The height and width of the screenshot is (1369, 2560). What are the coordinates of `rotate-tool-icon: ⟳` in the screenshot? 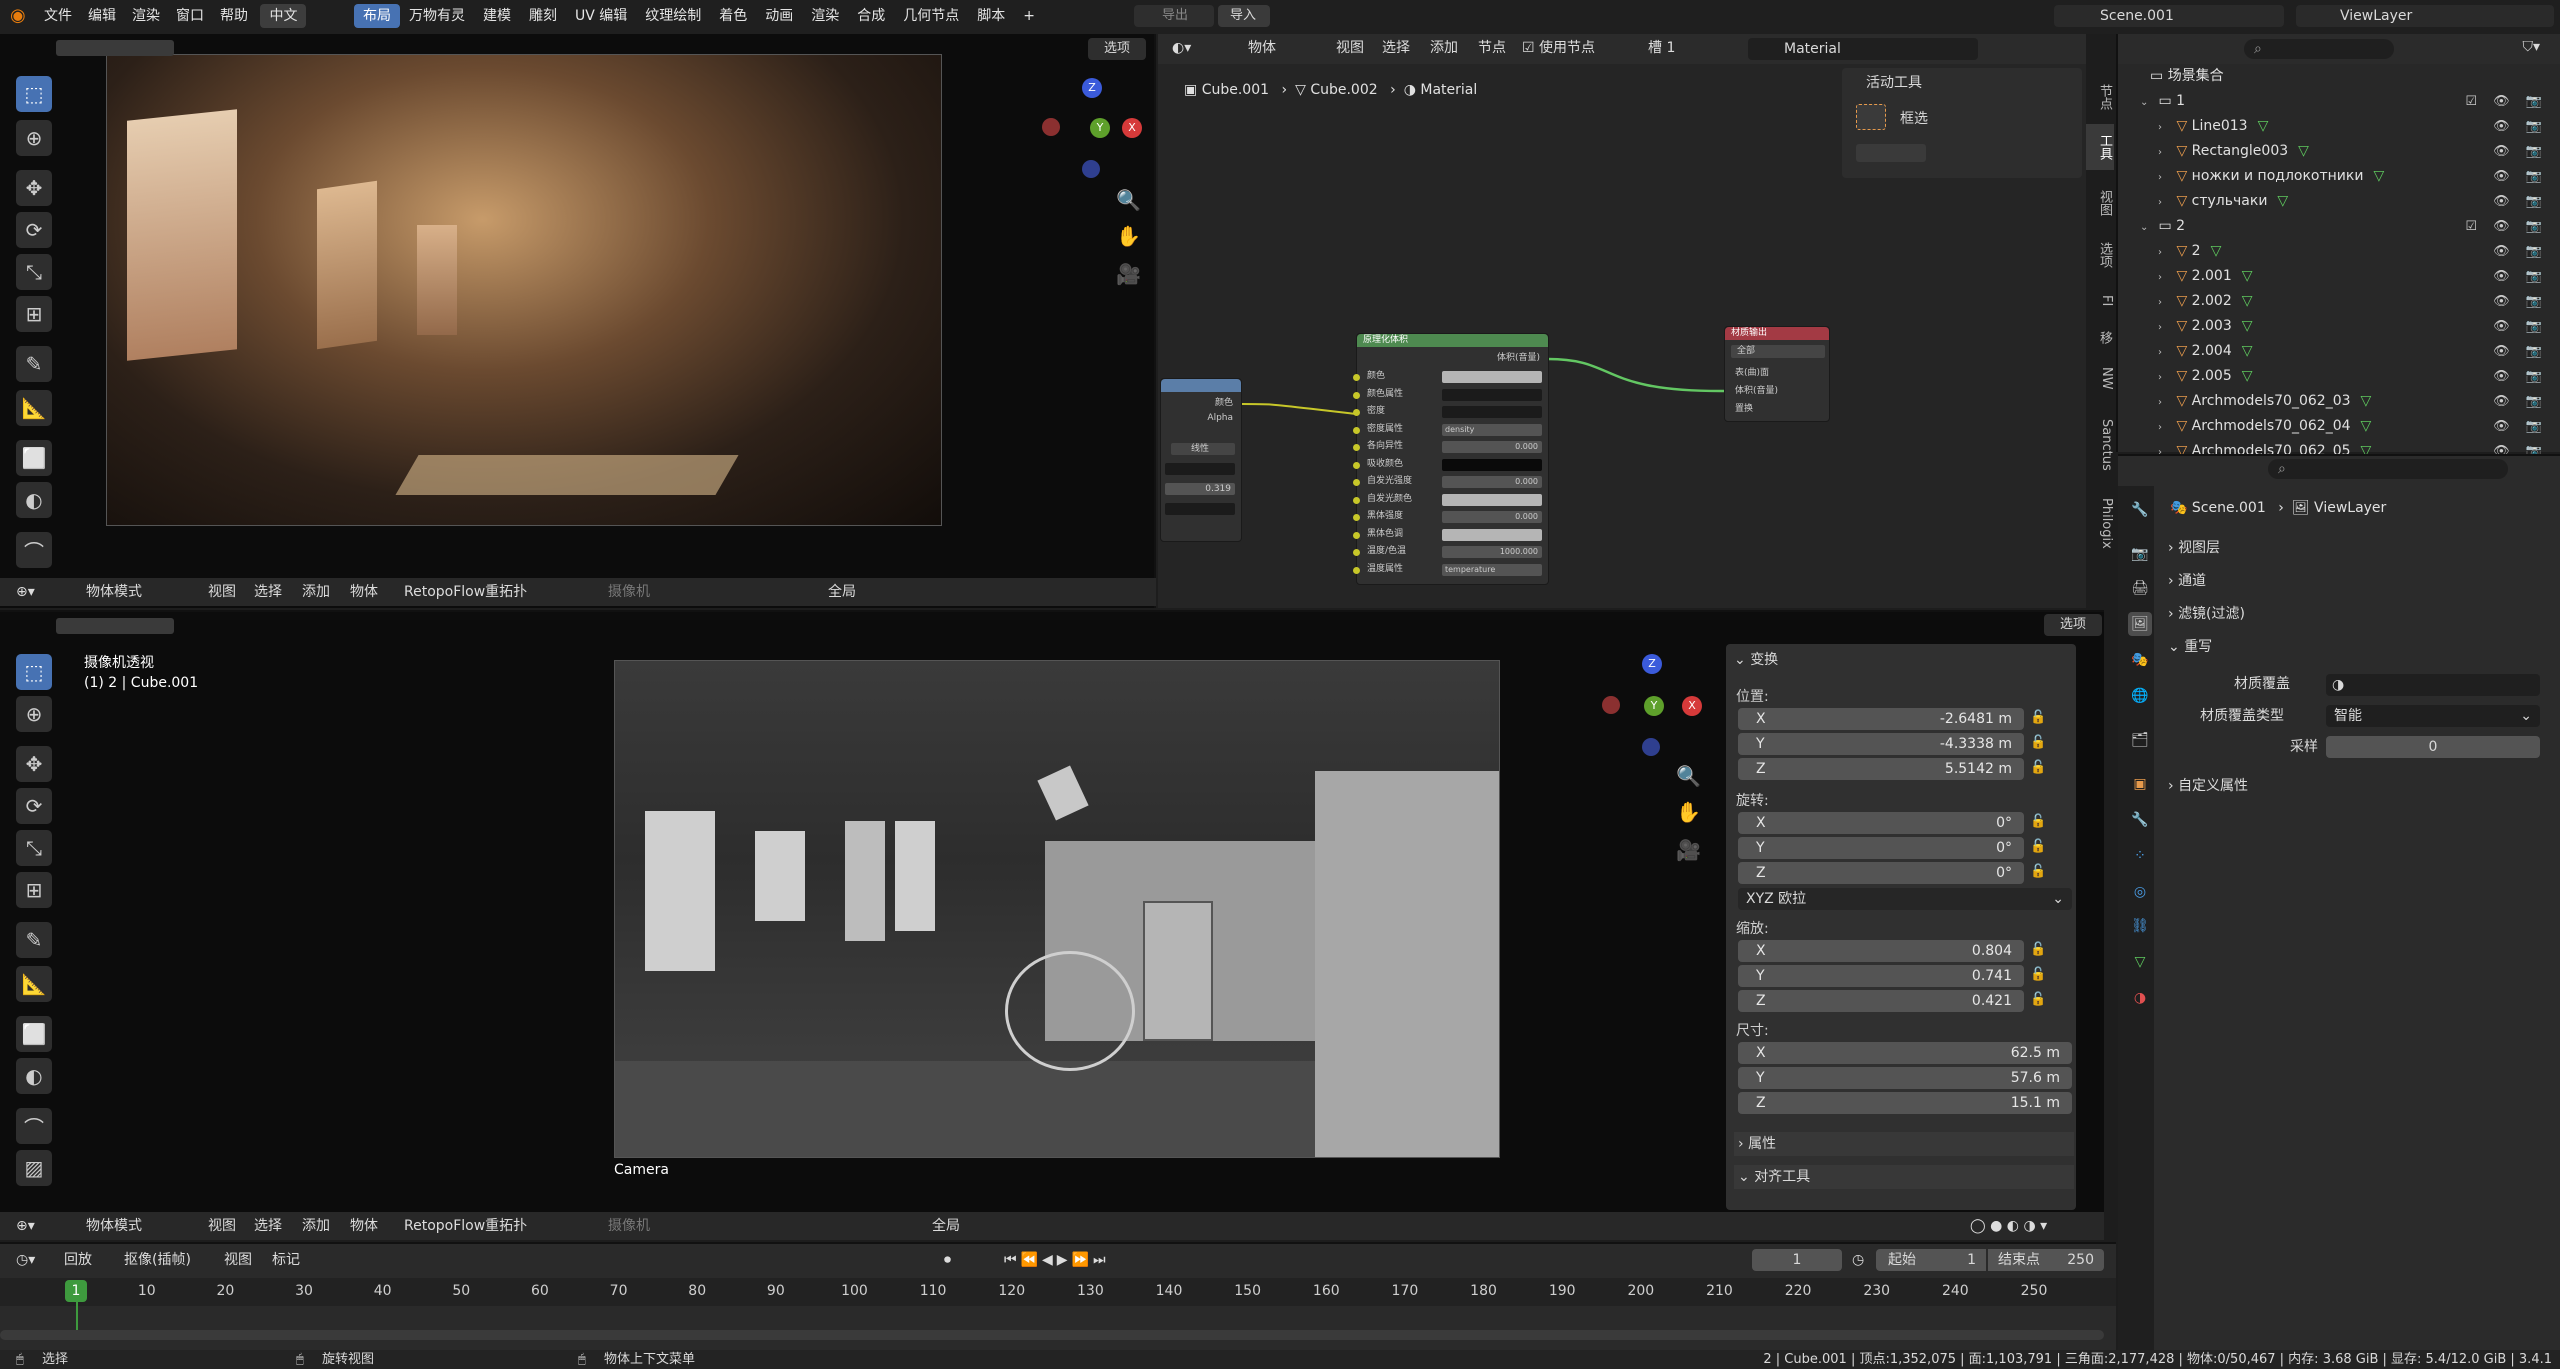 It's located at (34, 230).